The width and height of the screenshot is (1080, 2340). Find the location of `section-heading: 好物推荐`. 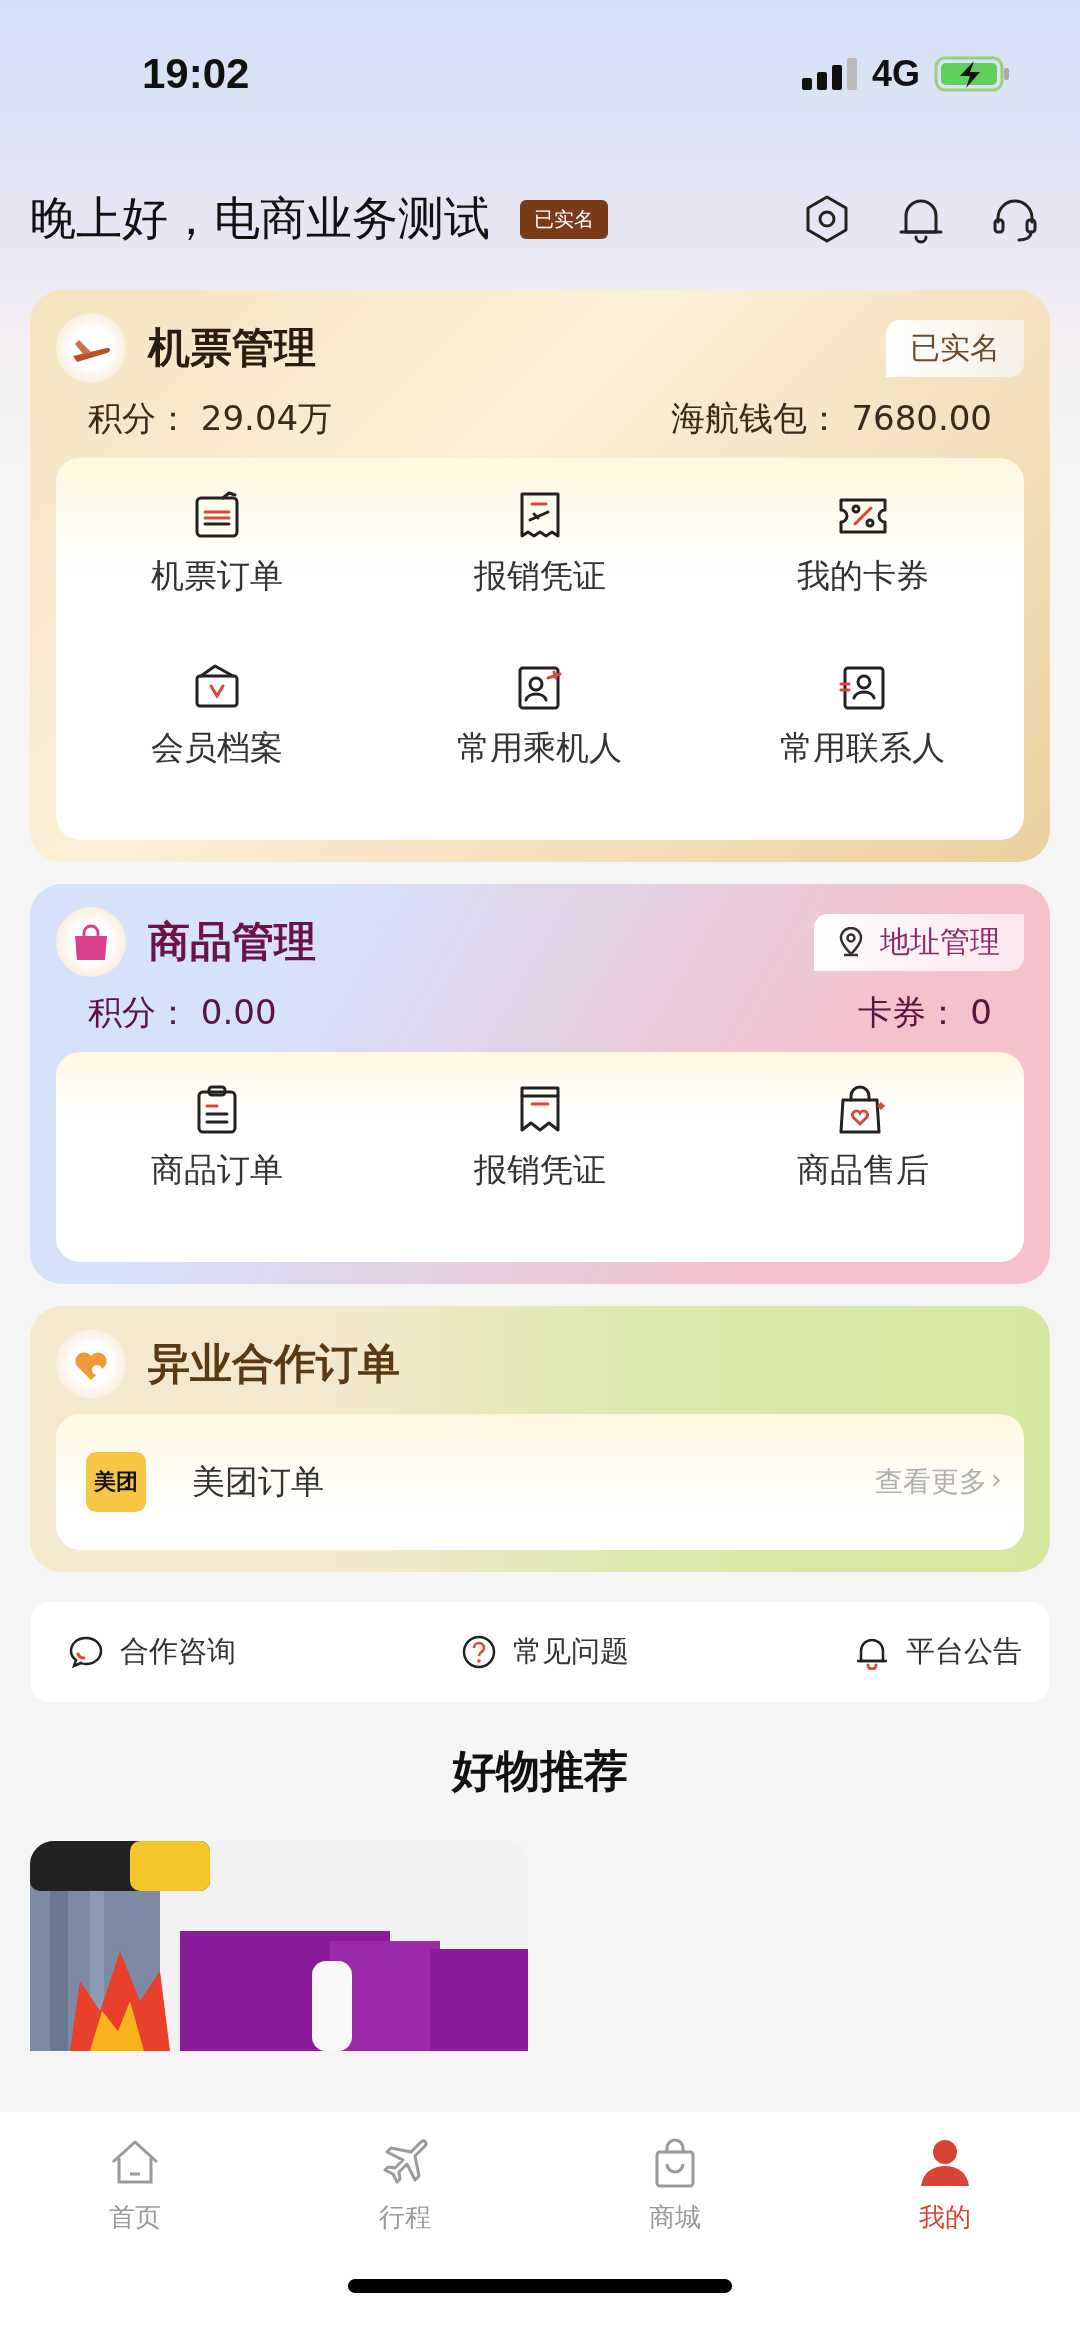

section-heading: 好物推荐 is located at coordinates (539, 1771).